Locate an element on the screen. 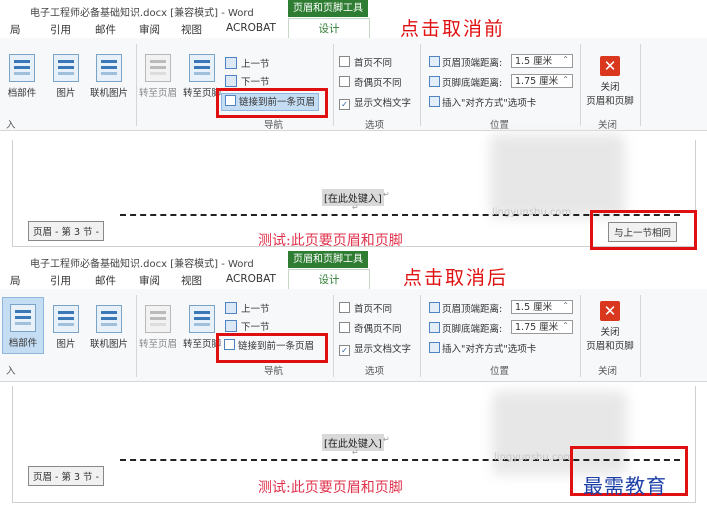 This screenshot has width=707, height=507. annotation-after: 点击取消后 is located at coordinates (456, 278).